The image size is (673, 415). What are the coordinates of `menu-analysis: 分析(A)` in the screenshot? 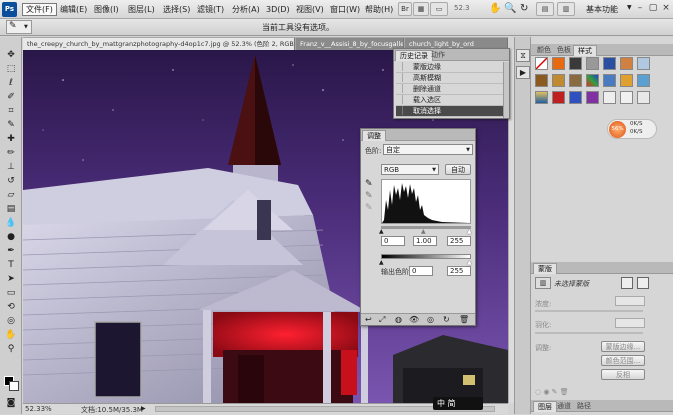 It's located at (246, 9).